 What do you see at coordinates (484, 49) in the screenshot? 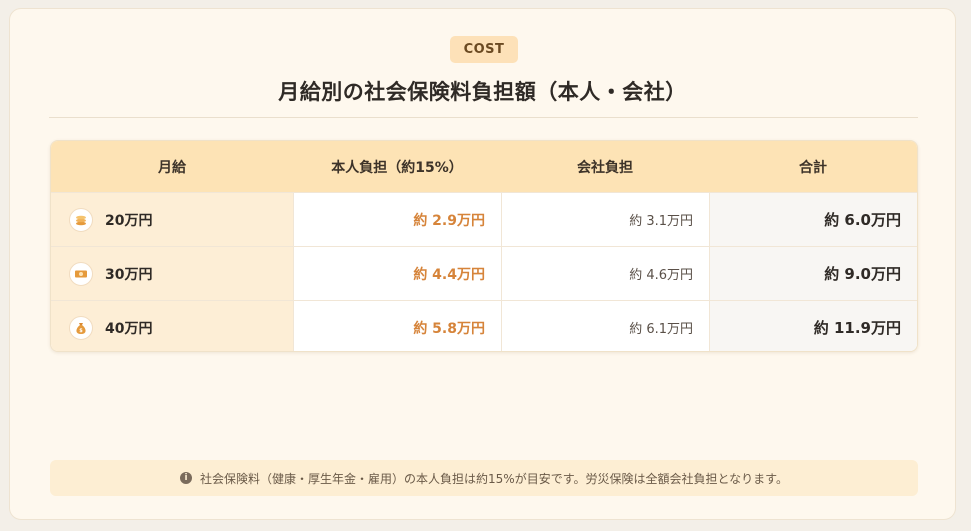
I see `cost-badge: COST` at bounding box center [484, 49].